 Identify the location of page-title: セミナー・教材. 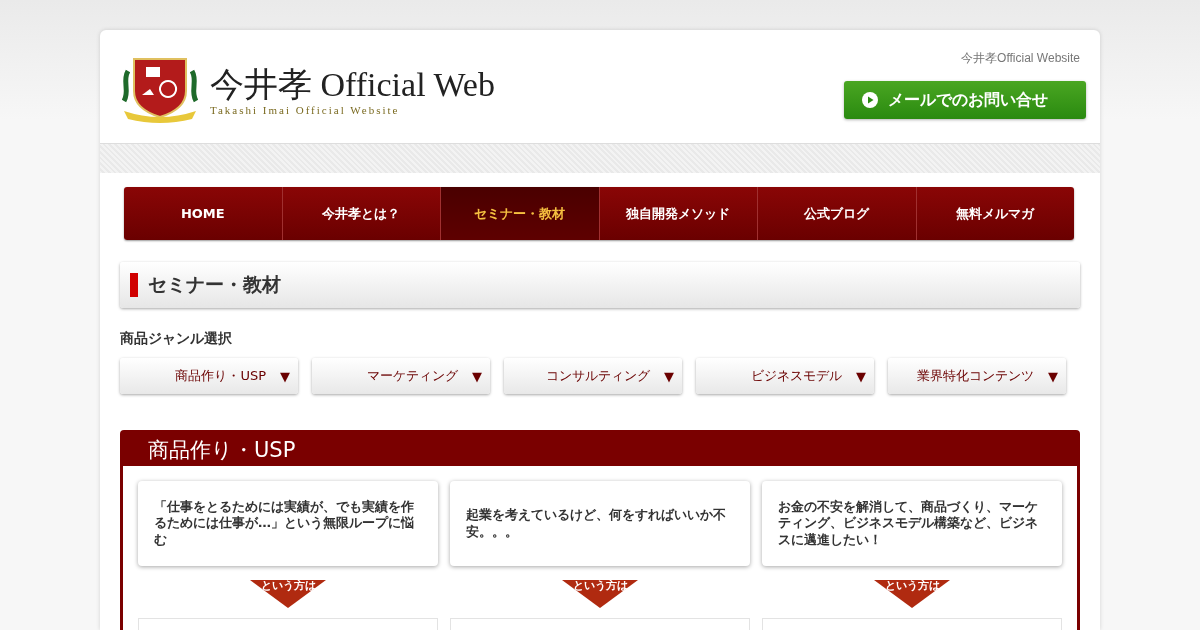
(214, 284).